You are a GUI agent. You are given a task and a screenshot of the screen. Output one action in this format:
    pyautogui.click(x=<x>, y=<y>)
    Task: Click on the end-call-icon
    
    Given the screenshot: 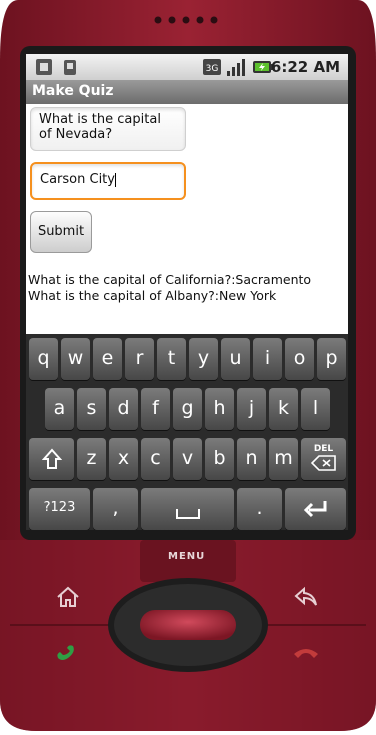 What is the action you would take?
    pyautogui.click(x=306, y=653)
    